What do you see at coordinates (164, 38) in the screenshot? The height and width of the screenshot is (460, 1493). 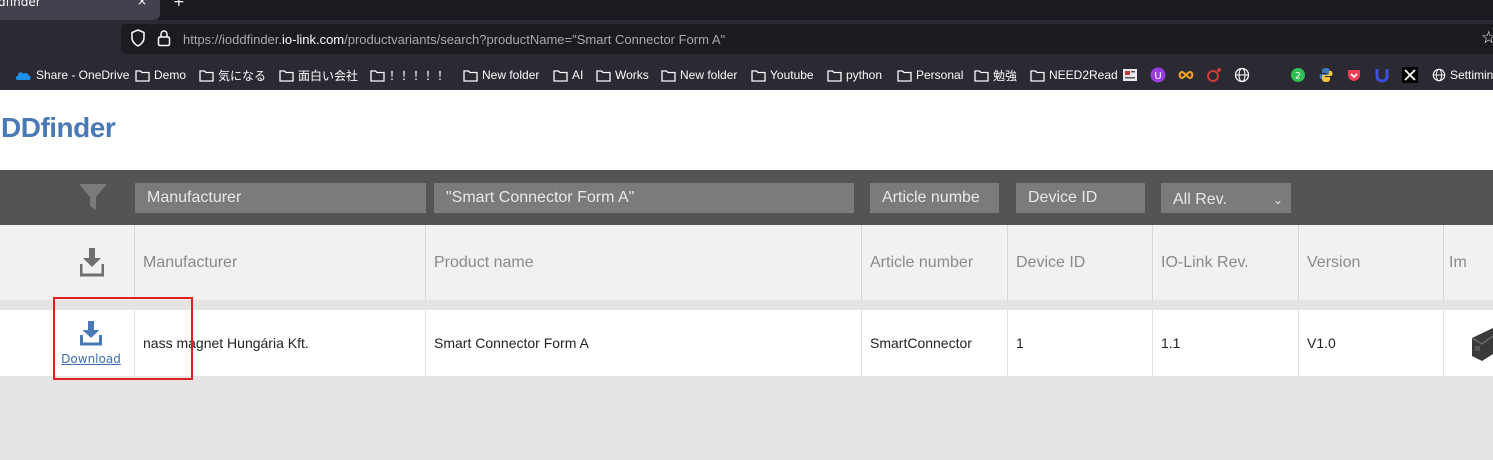 I see `lock-icon` at bounding box center [164, 38].